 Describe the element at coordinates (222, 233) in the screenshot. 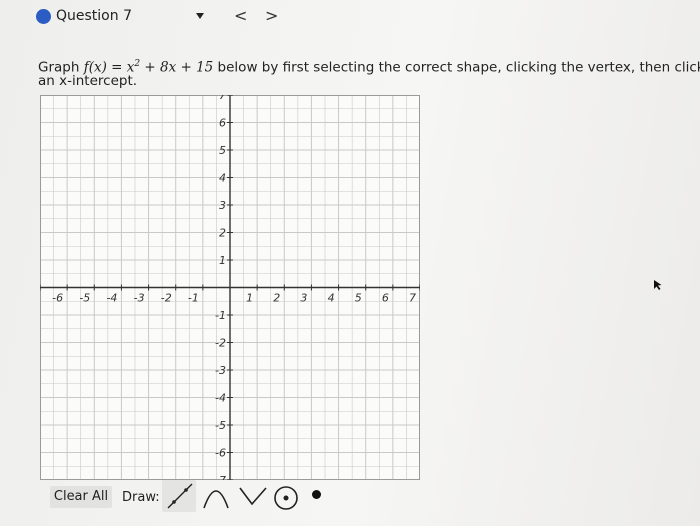

I see `y-tick-label: 2` at that location.